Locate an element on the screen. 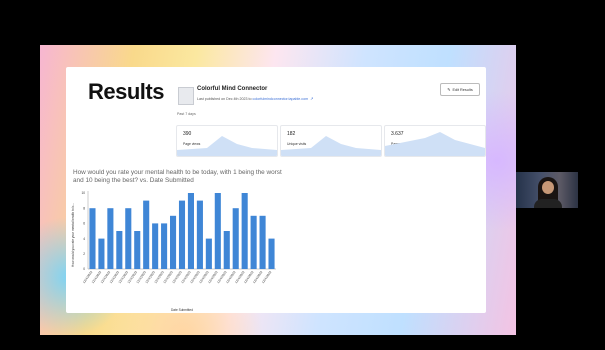 The width and height of the screenshot is (605, 350). y-tick-label: 2 is located at coordinates (84, 254).